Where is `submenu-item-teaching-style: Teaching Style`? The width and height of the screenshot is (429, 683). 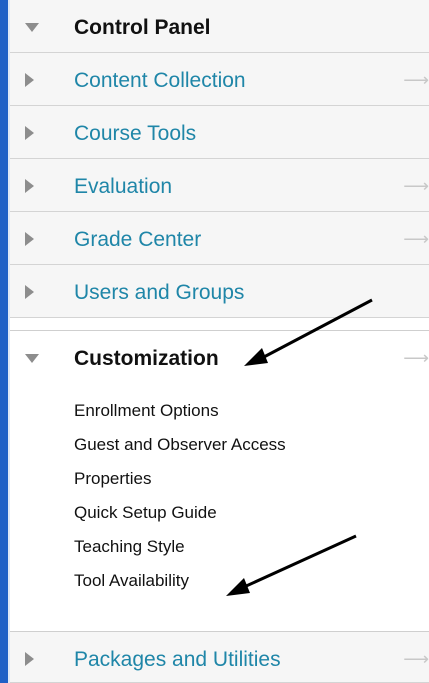 submenu-item-teaching-style: Teaching Style is located at coordinates (129, 547).